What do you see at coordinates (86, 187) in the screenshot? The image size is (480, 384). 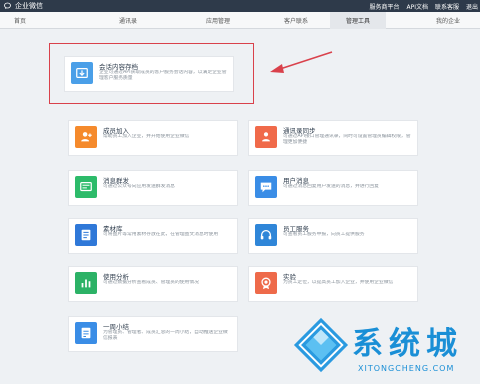 I see `broadcast-icon` at bounding box center [86, 187].